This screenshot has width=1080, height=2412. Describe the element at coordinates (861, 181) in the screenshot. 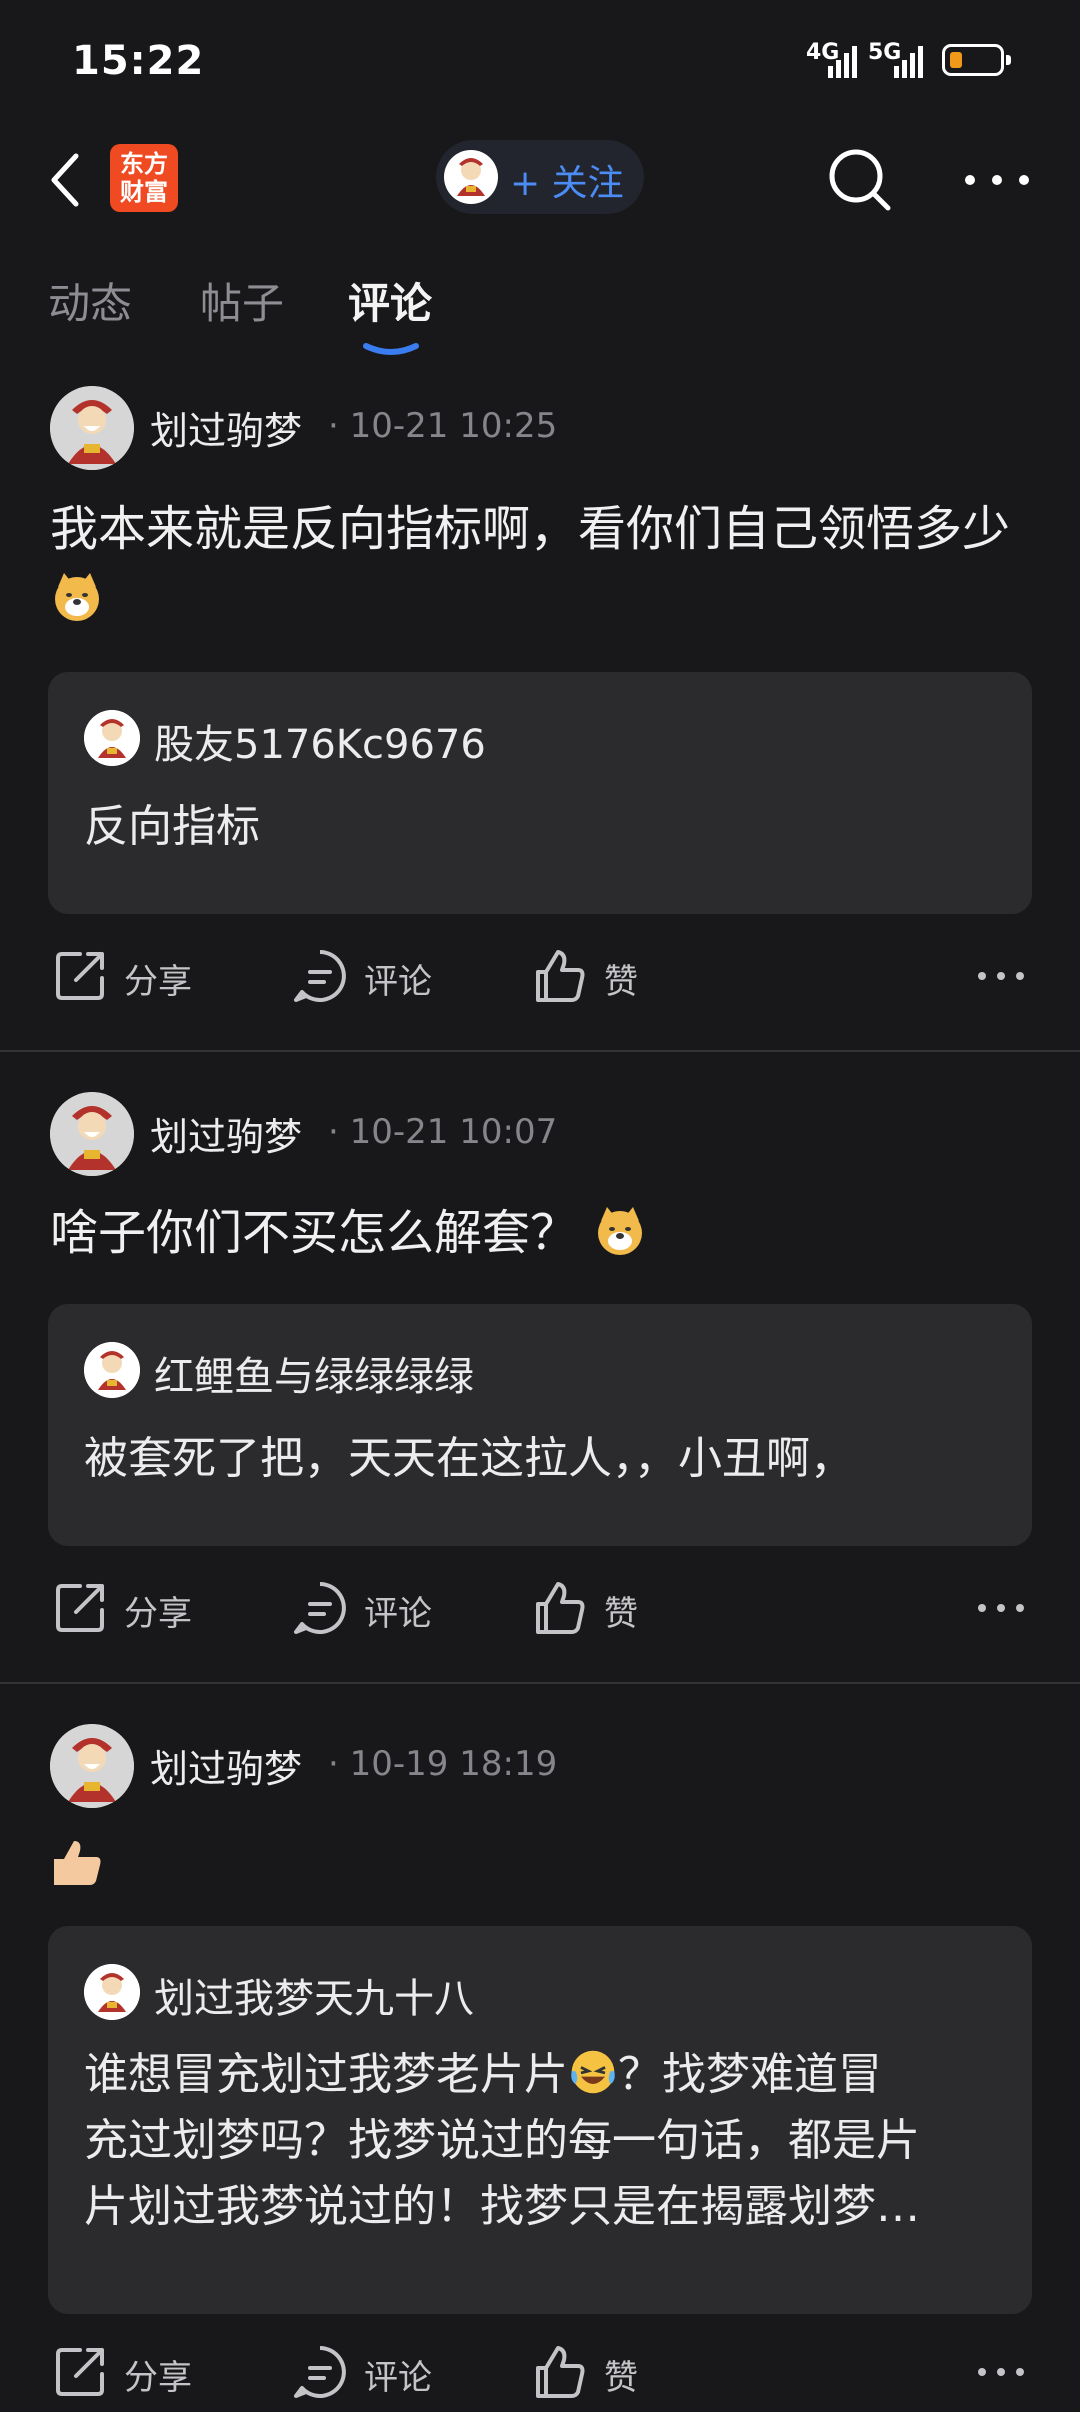

I see `search-icon` at that location.